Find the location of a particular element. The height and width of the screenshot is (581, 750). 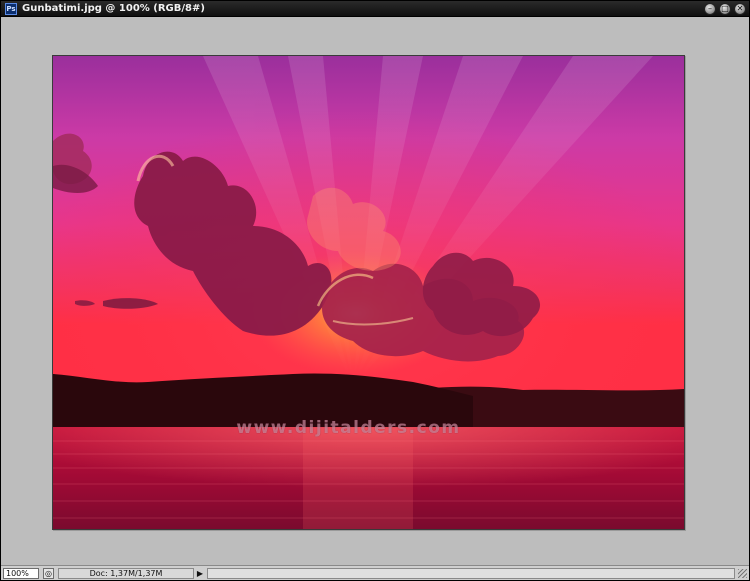

close-icon: ✕ is located at coordinates (740, 8).